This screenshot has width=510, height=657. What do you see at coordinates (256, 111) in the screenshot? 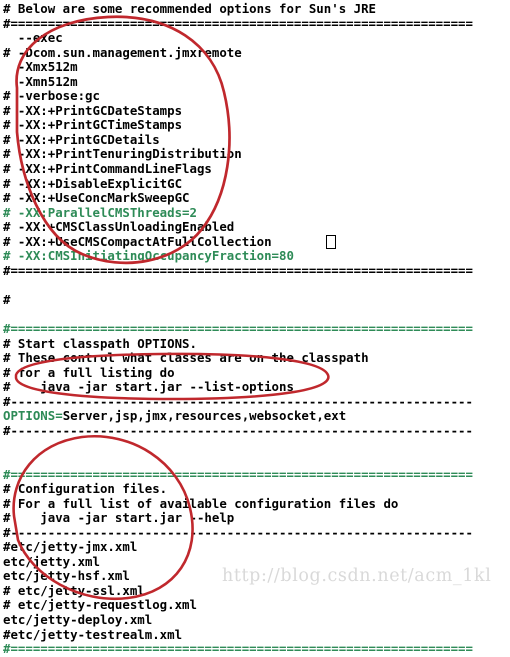
I see `code-line: # -XX:+PrintGCDateStamps` at bounding box center [256, 111].